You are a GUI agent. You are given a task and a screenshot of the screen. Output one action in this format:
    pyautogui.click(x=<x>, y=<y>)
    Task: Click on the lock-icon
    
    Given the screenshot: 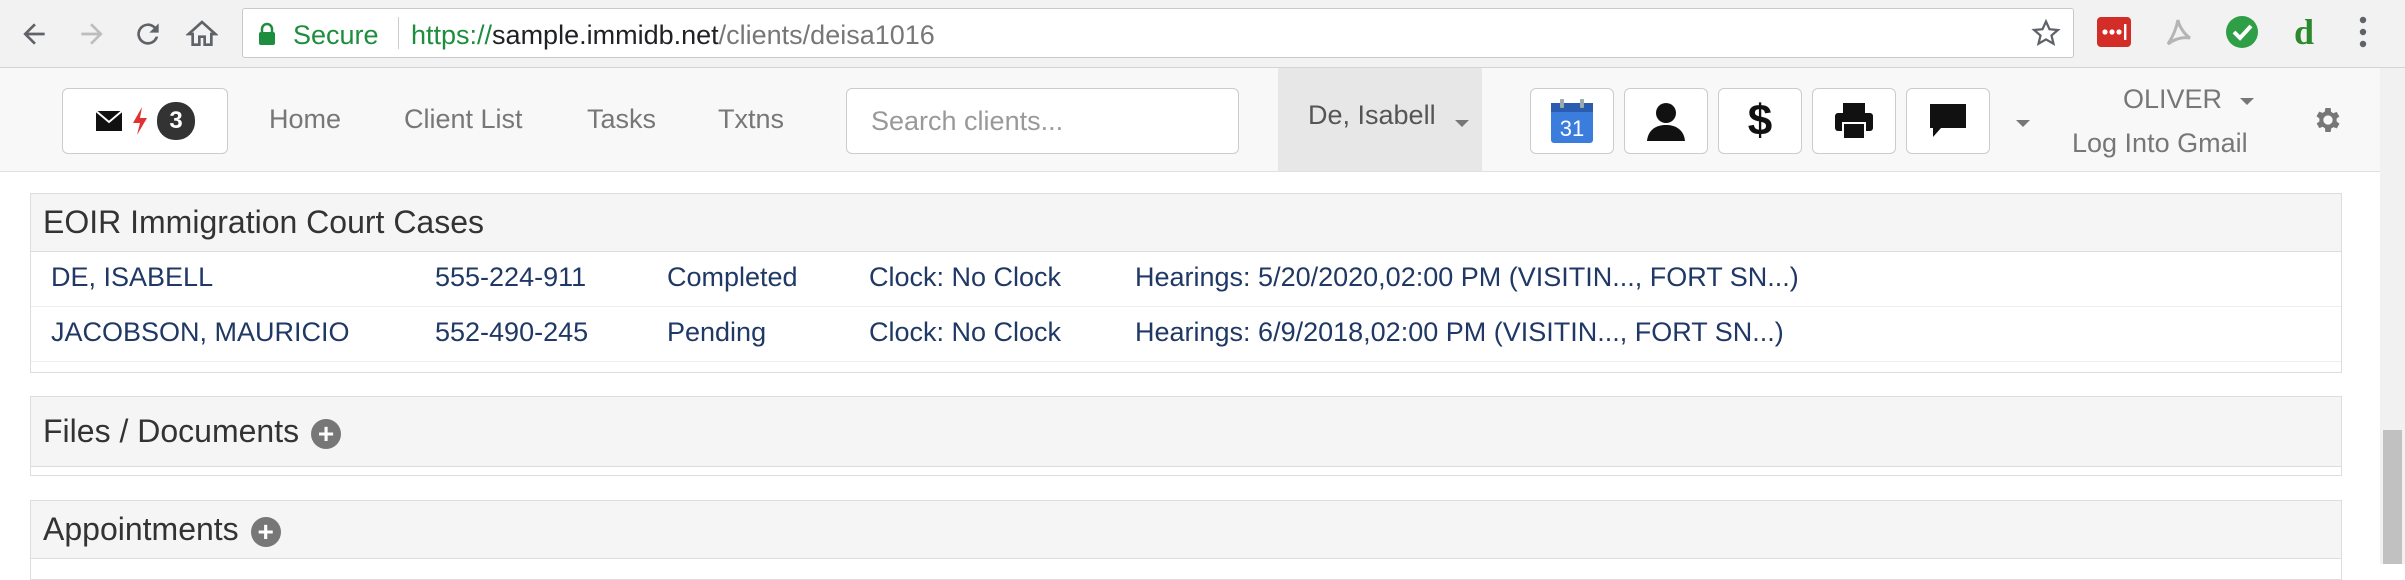 What is the action you would take?
    pyautogui.click(x=267, y=33)
    